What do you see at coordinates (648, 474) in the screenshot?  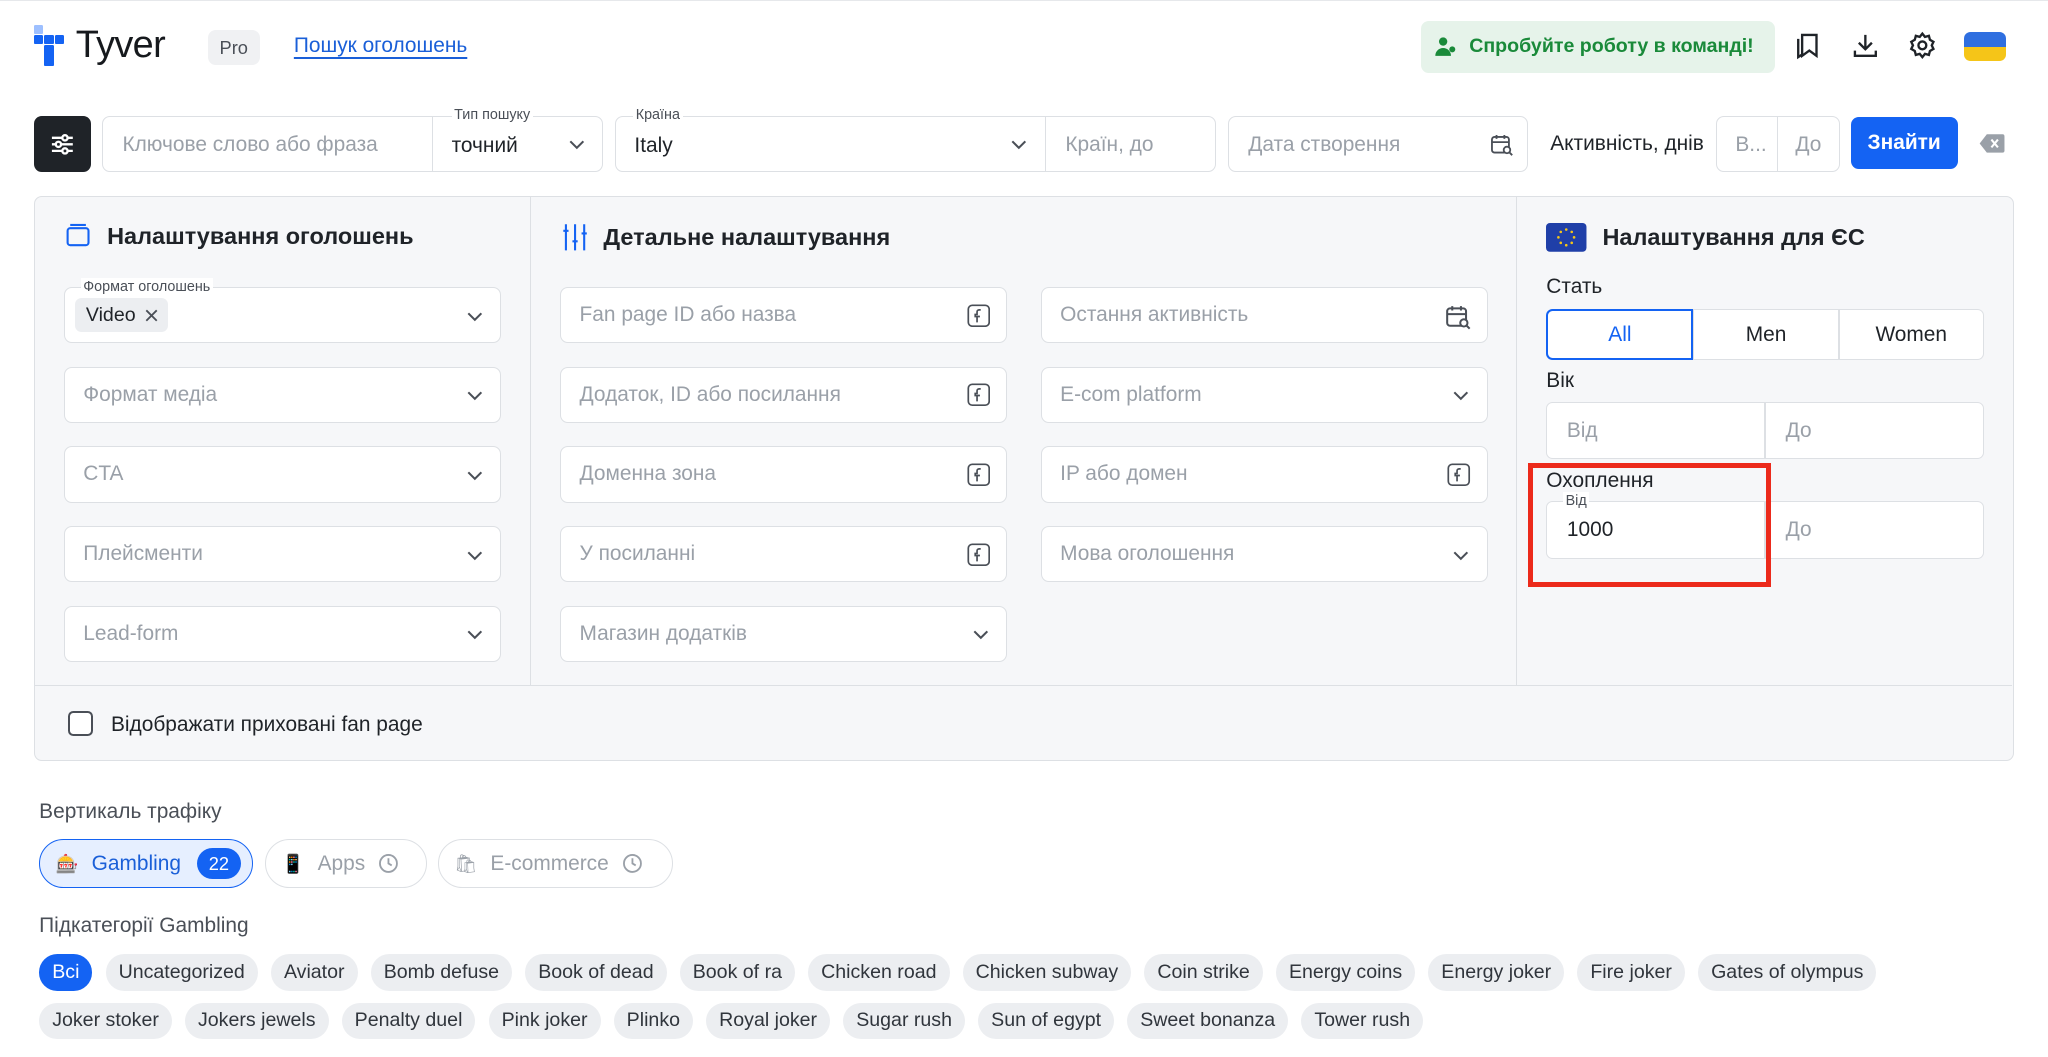 I see `domain-zone-placeholder: Доменна зона` at bounding box center [648, 474].